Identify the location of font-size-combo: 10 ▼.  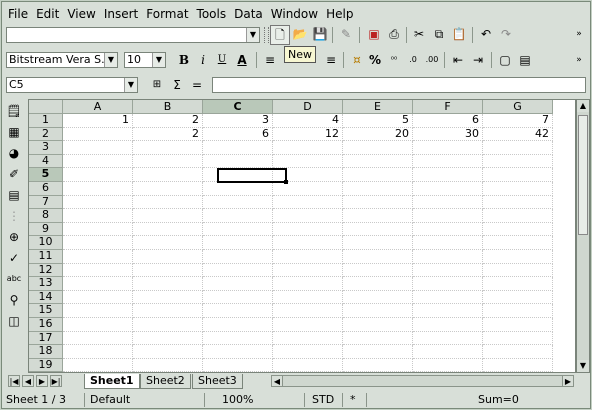
(145, 60).